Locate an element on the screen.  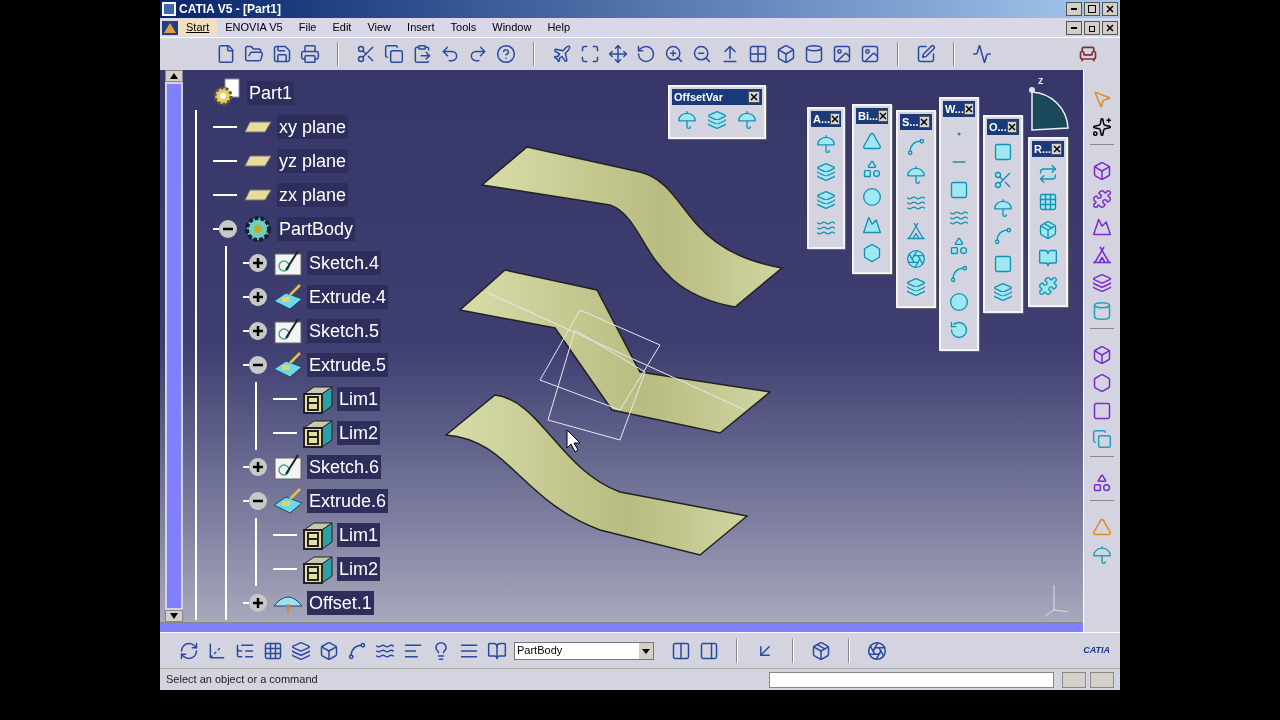
menu-item: Help is located at coordinates (559, 27).